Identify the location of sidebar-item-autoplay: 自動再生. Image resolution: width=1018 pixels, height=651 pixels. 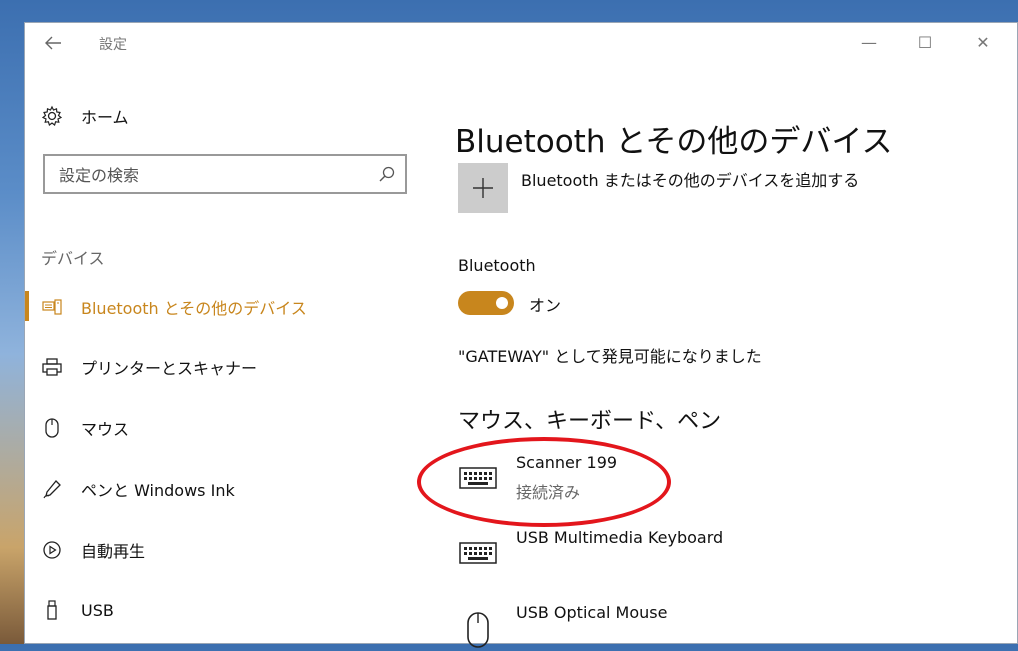
(93, 550).